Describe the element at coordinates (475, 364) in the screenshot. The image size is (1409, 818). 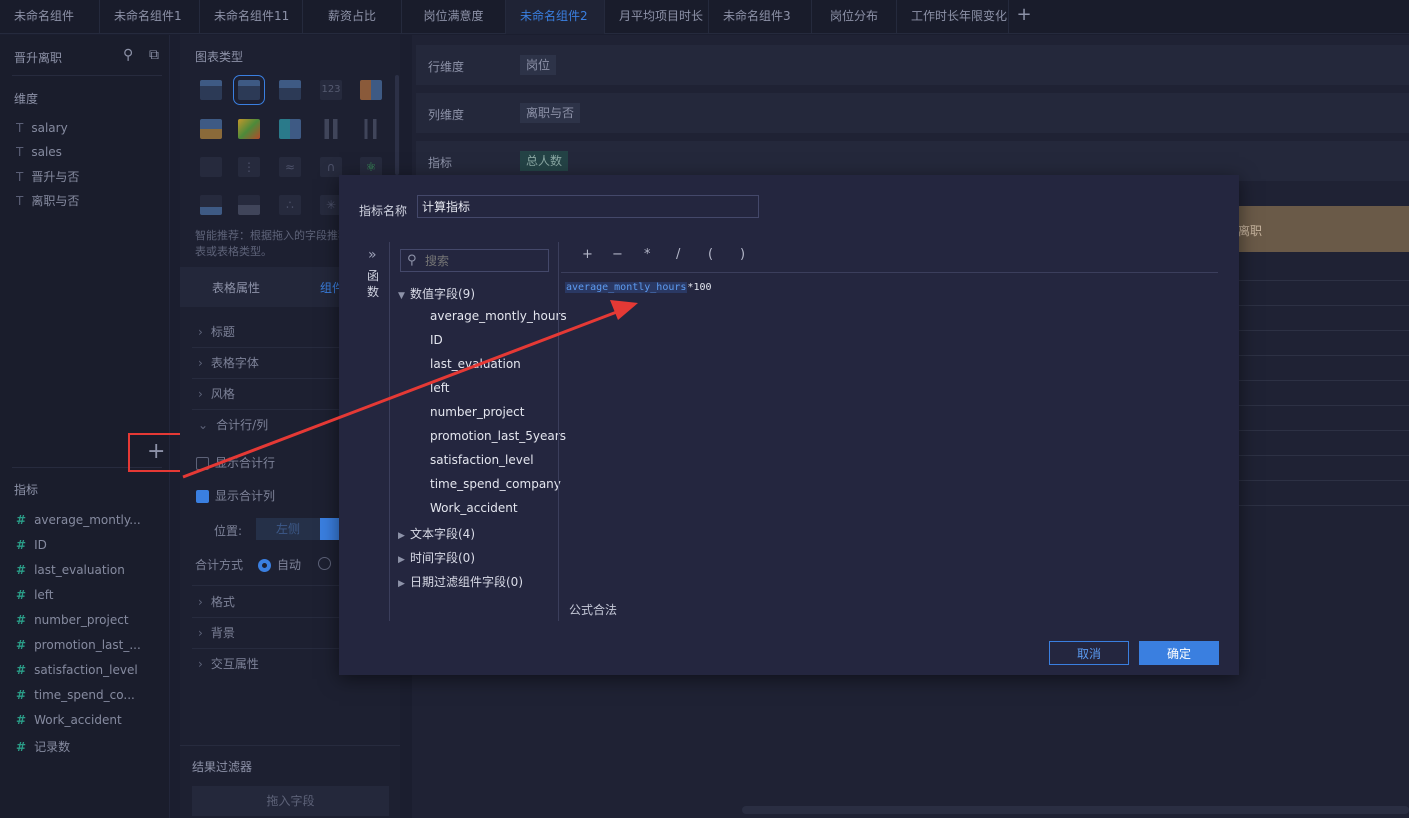
I see `field-item: last_evaluation` at that location.